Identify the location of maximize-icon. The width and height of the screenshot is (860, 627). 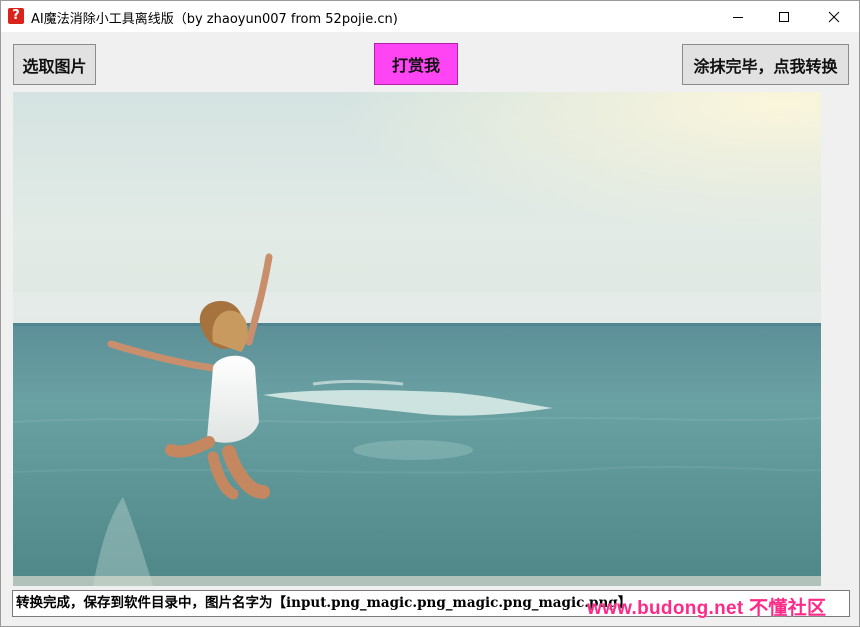
(784, 16).